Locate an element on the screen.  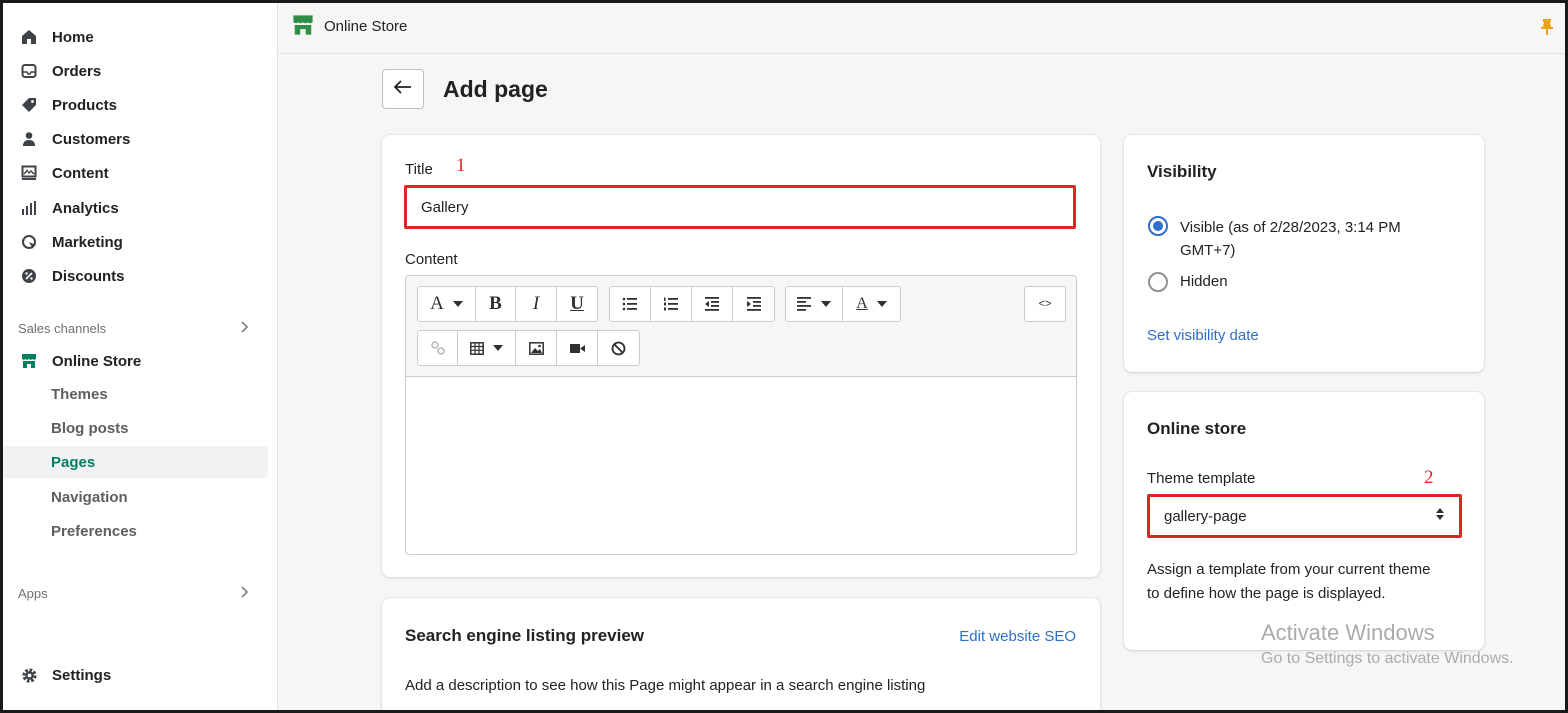
back-button is located at coordinates (403, 89).